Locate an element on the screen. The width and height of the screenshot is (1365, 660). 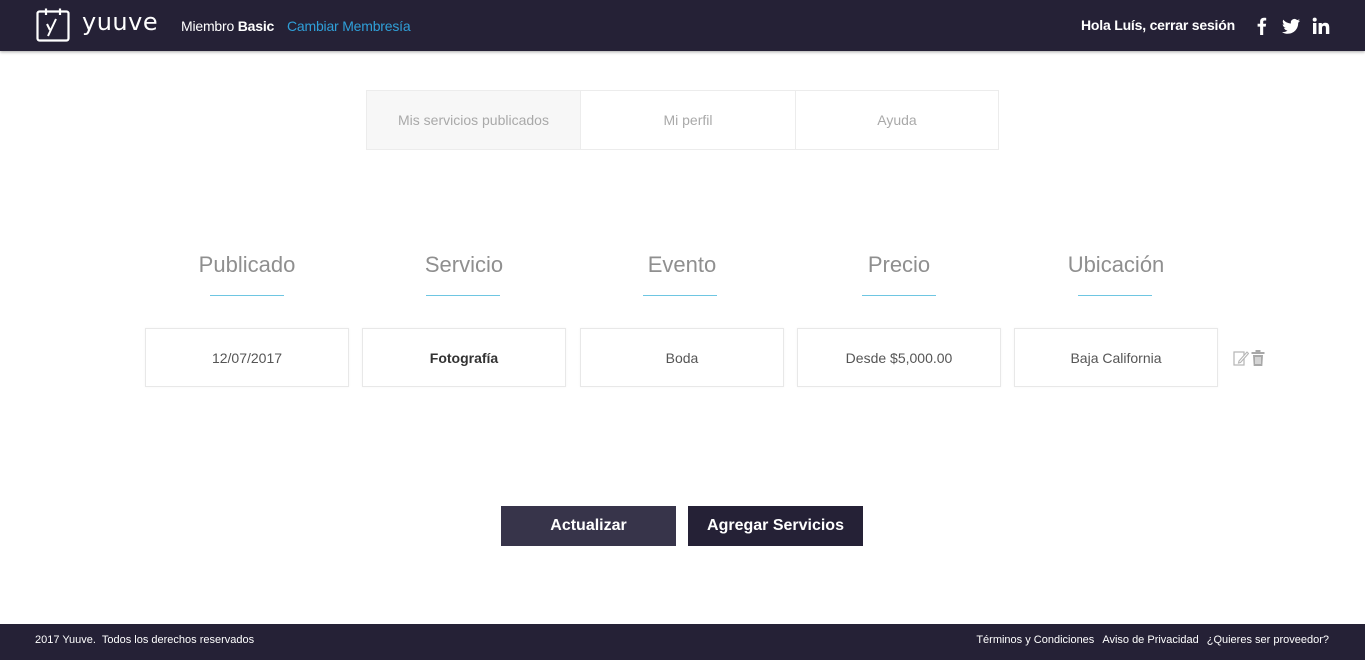
membership-label: Miembro Basic is located at coordinates (227, 26).